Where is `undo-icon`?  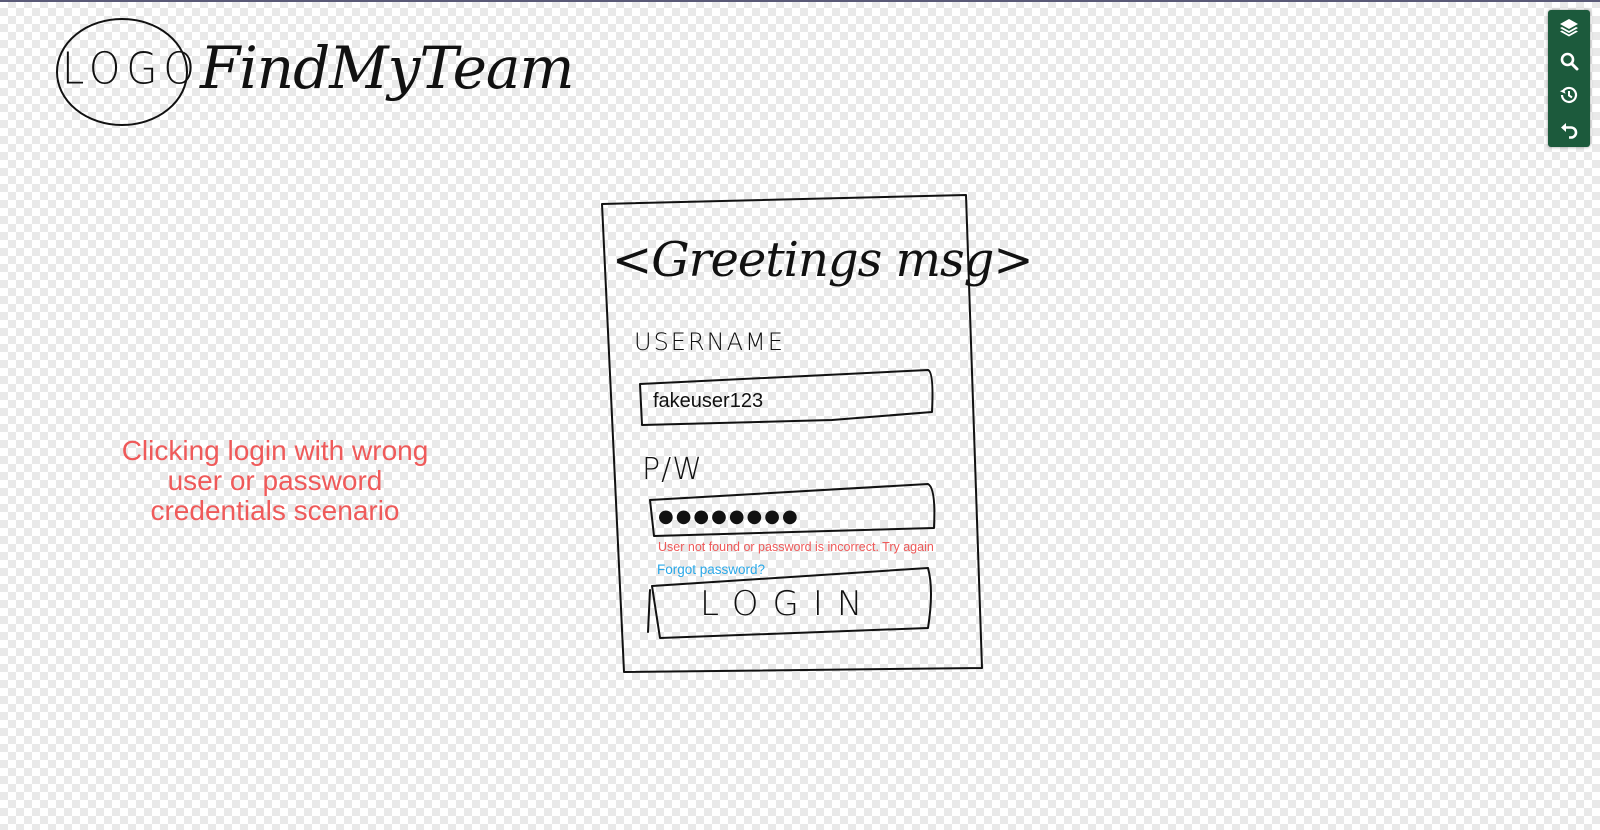 undo-icon is located at coordinates (1569, 131).